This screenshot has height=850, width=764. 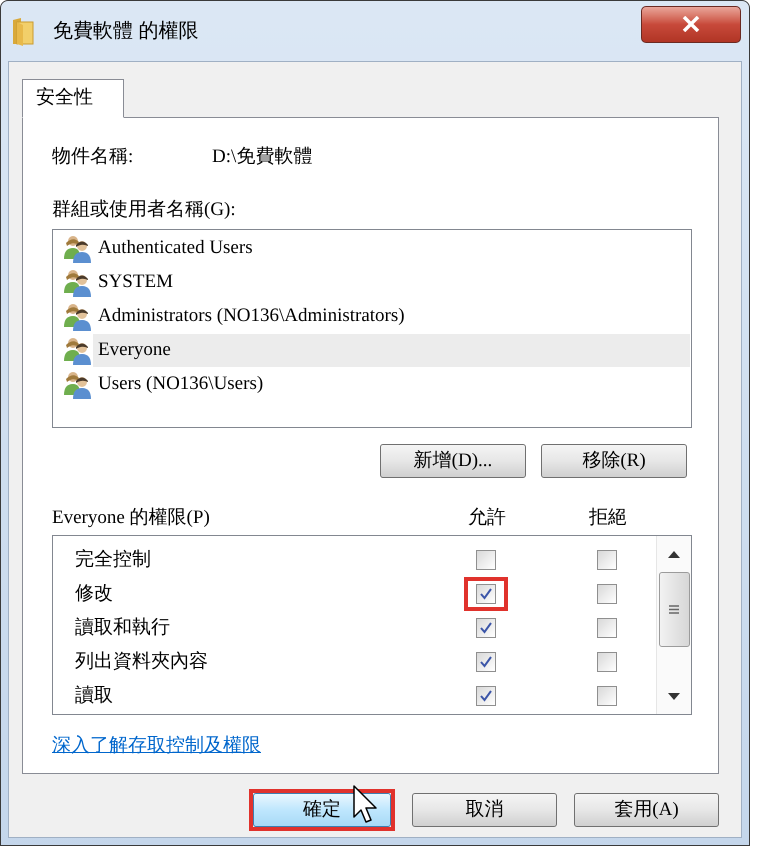 I want to click on tab: 安全性, so click(x=73, y=98).